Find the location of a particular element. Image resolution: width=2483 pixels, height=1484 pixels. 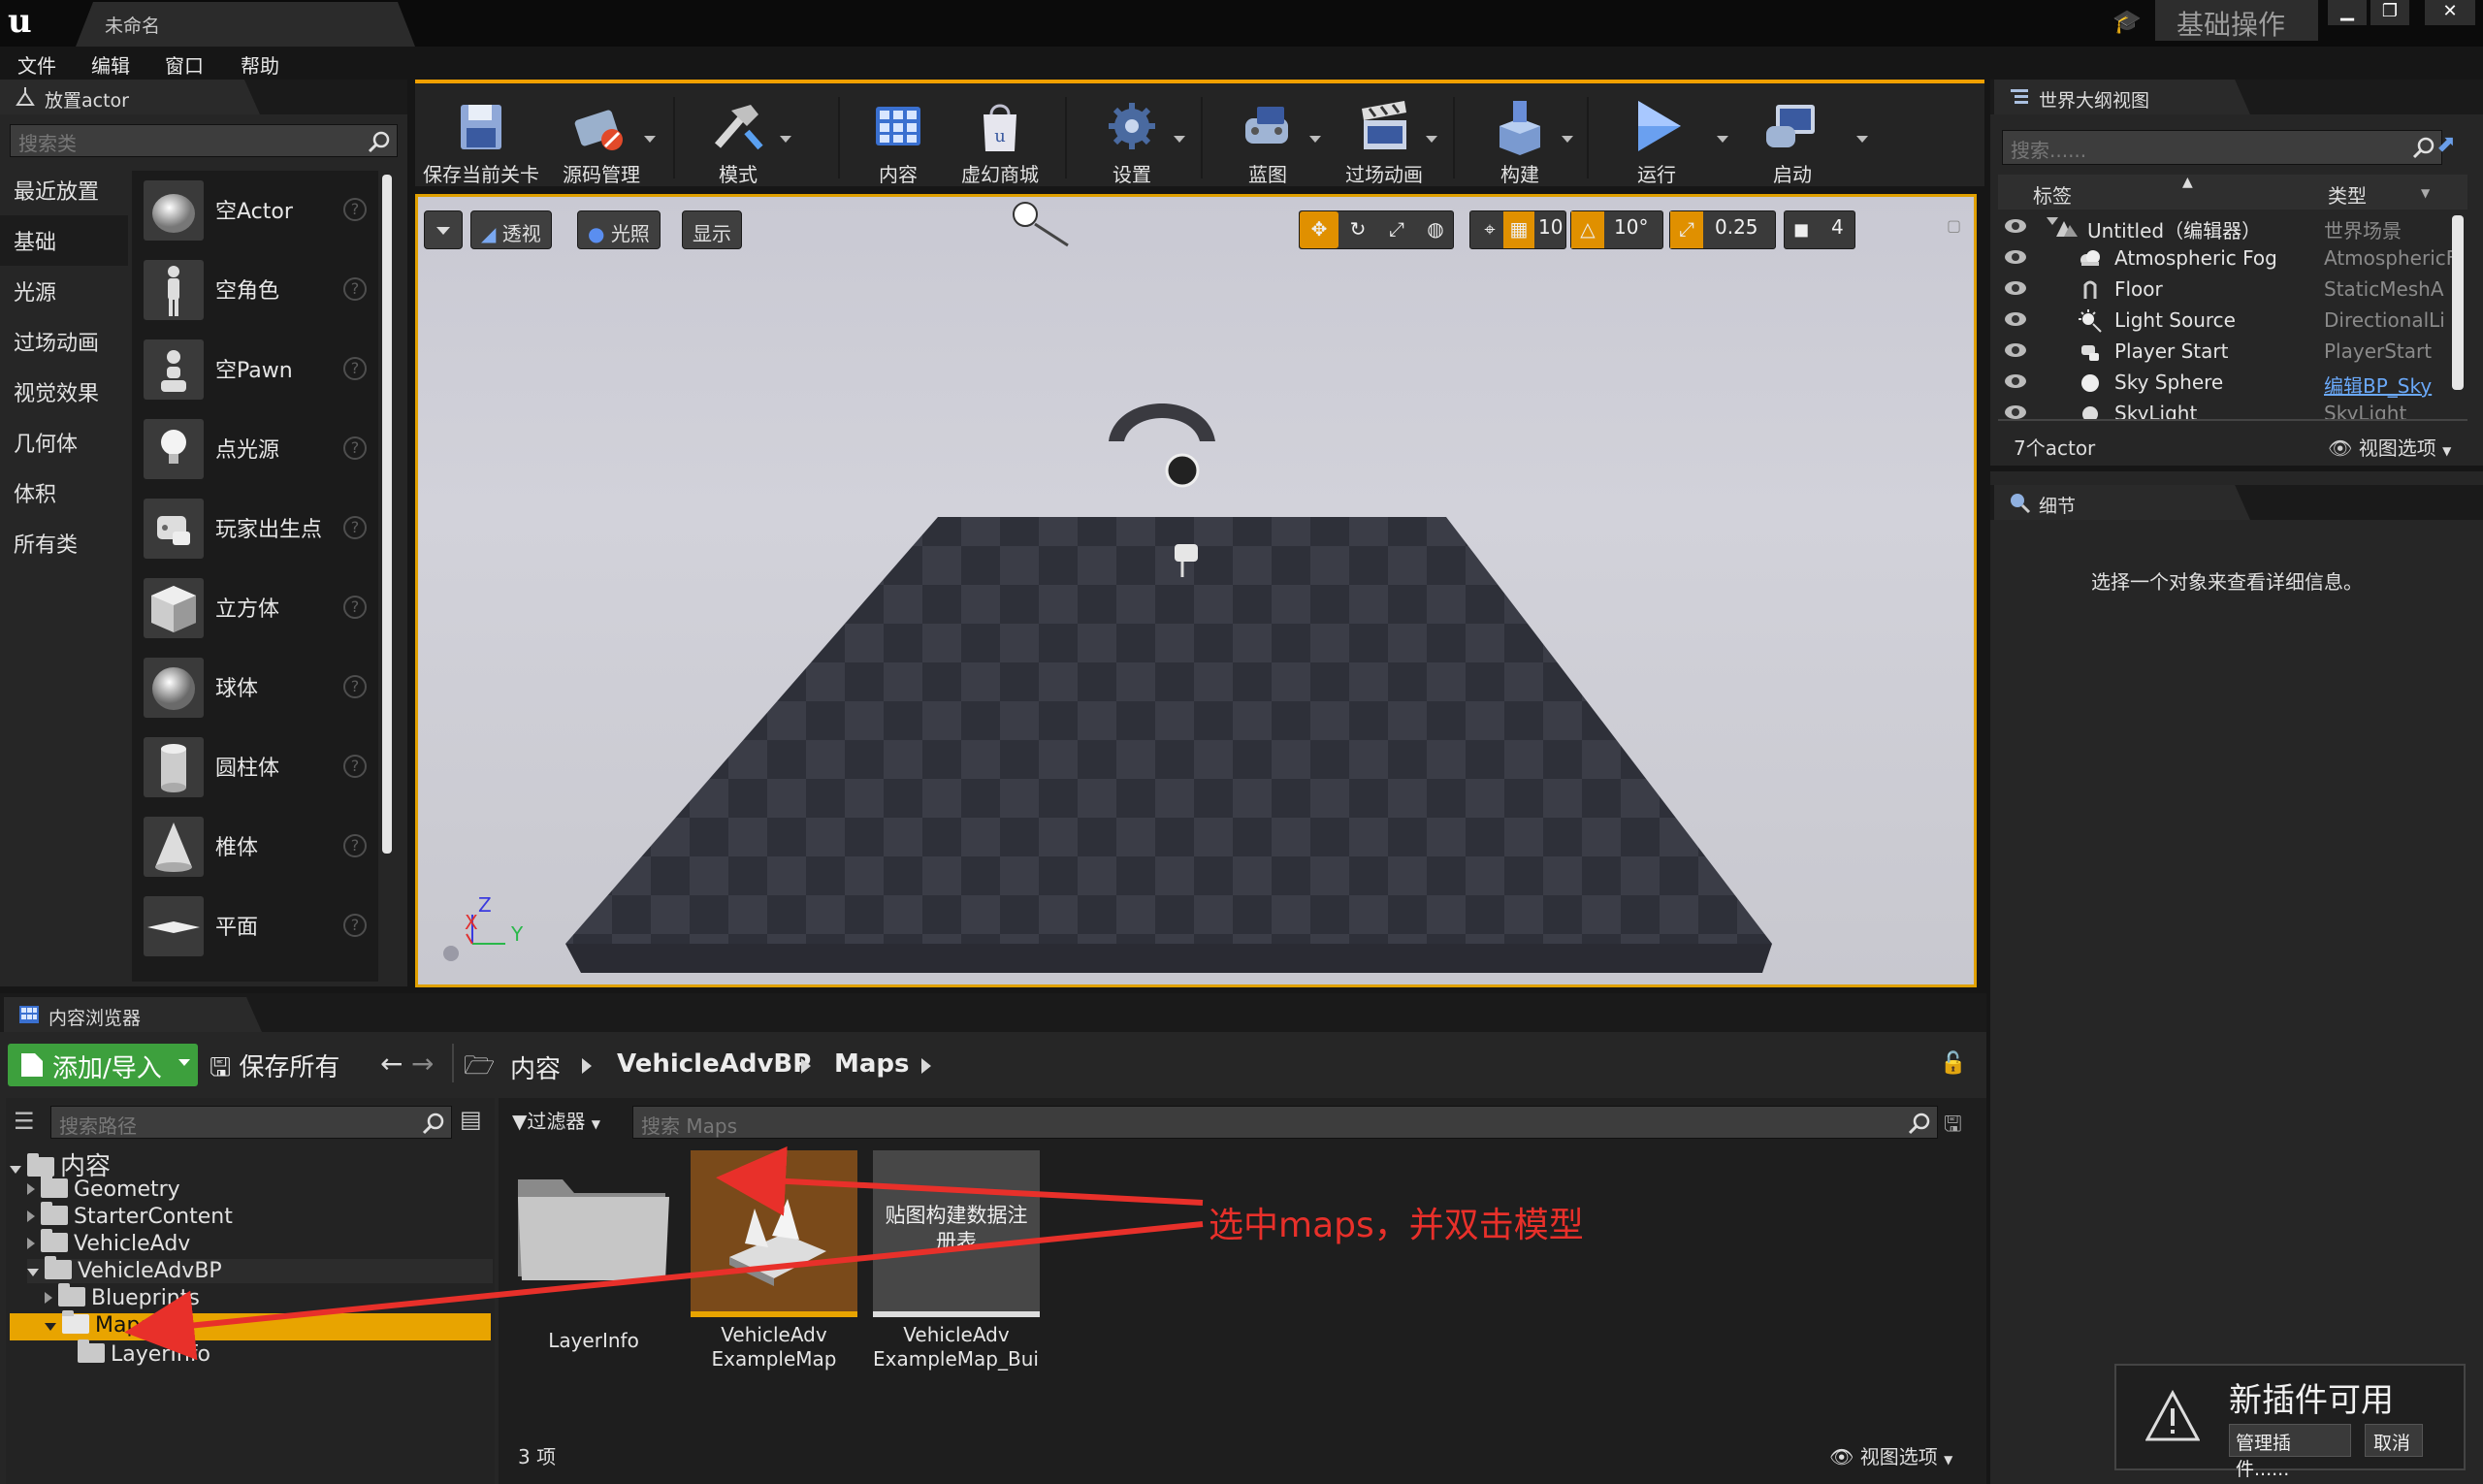

actor-item-empty-actor: 空Actor? is located at coordinates (255, 210).